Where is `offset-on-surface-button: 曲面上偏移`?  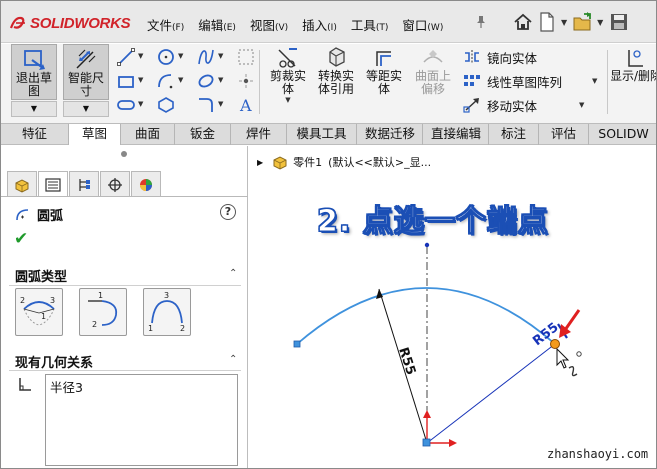 offset-on-surface-button: 曲面上偏移 is located at coordinates (433, 71).